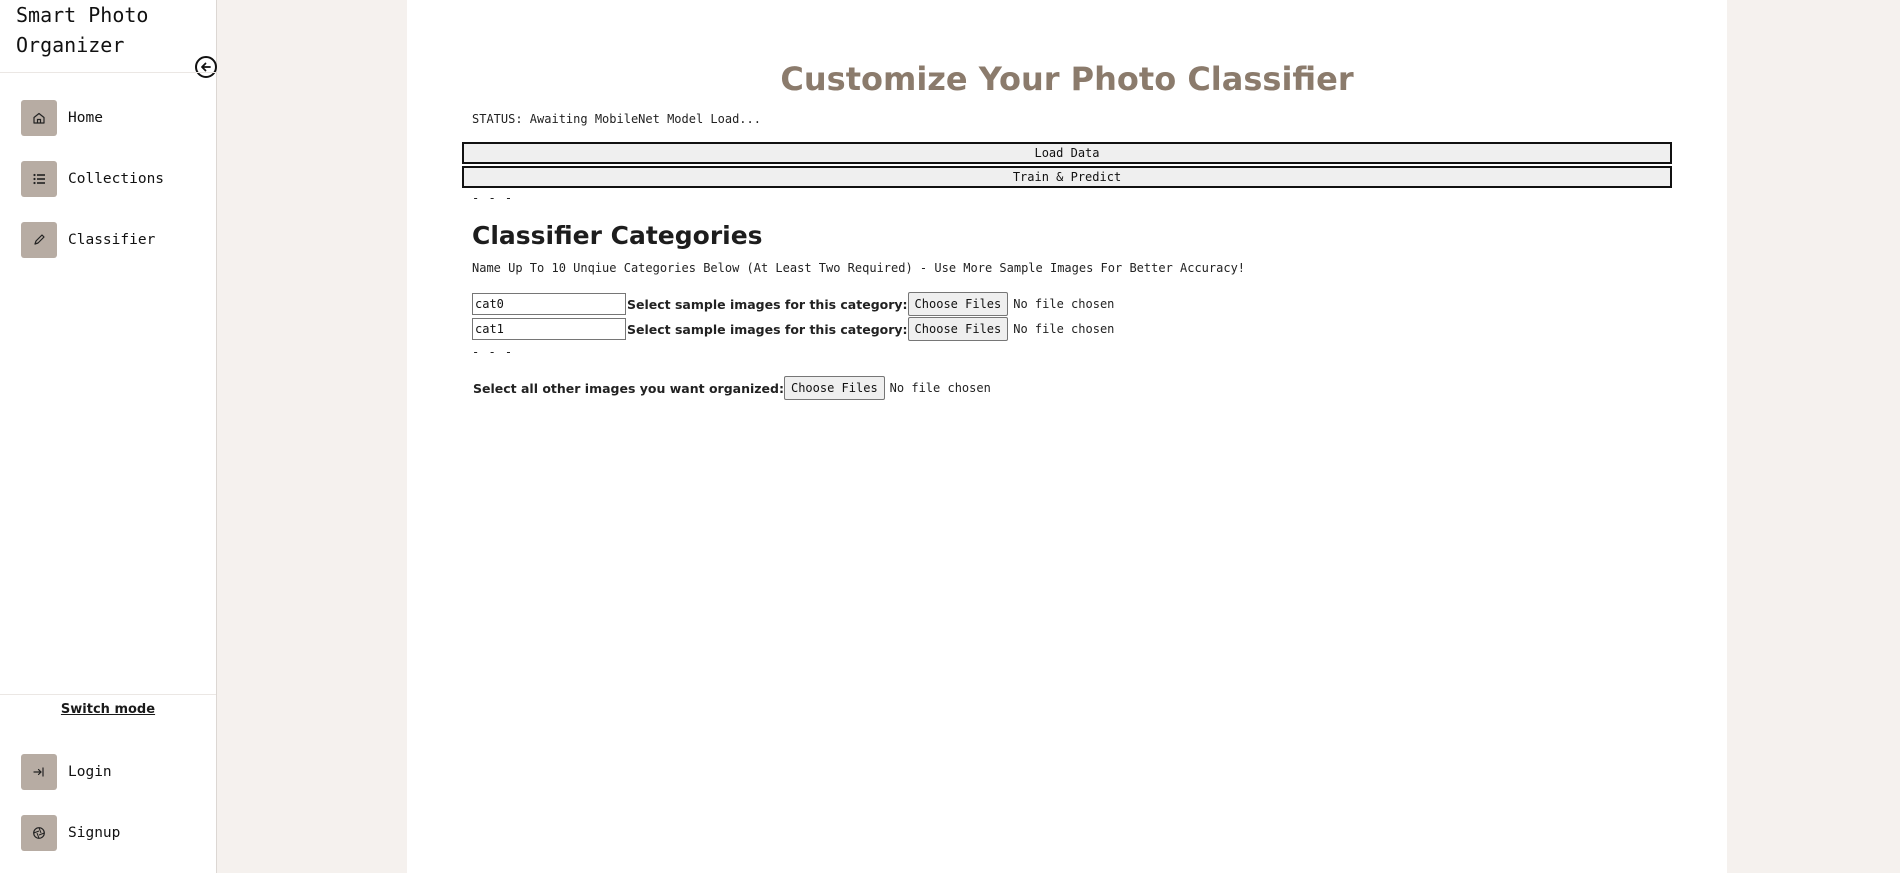  What do you see at coordinates (82, 15) in the screenshot?
I see `brand-line-1: Smart Photo` at bounding box center [82, 15].